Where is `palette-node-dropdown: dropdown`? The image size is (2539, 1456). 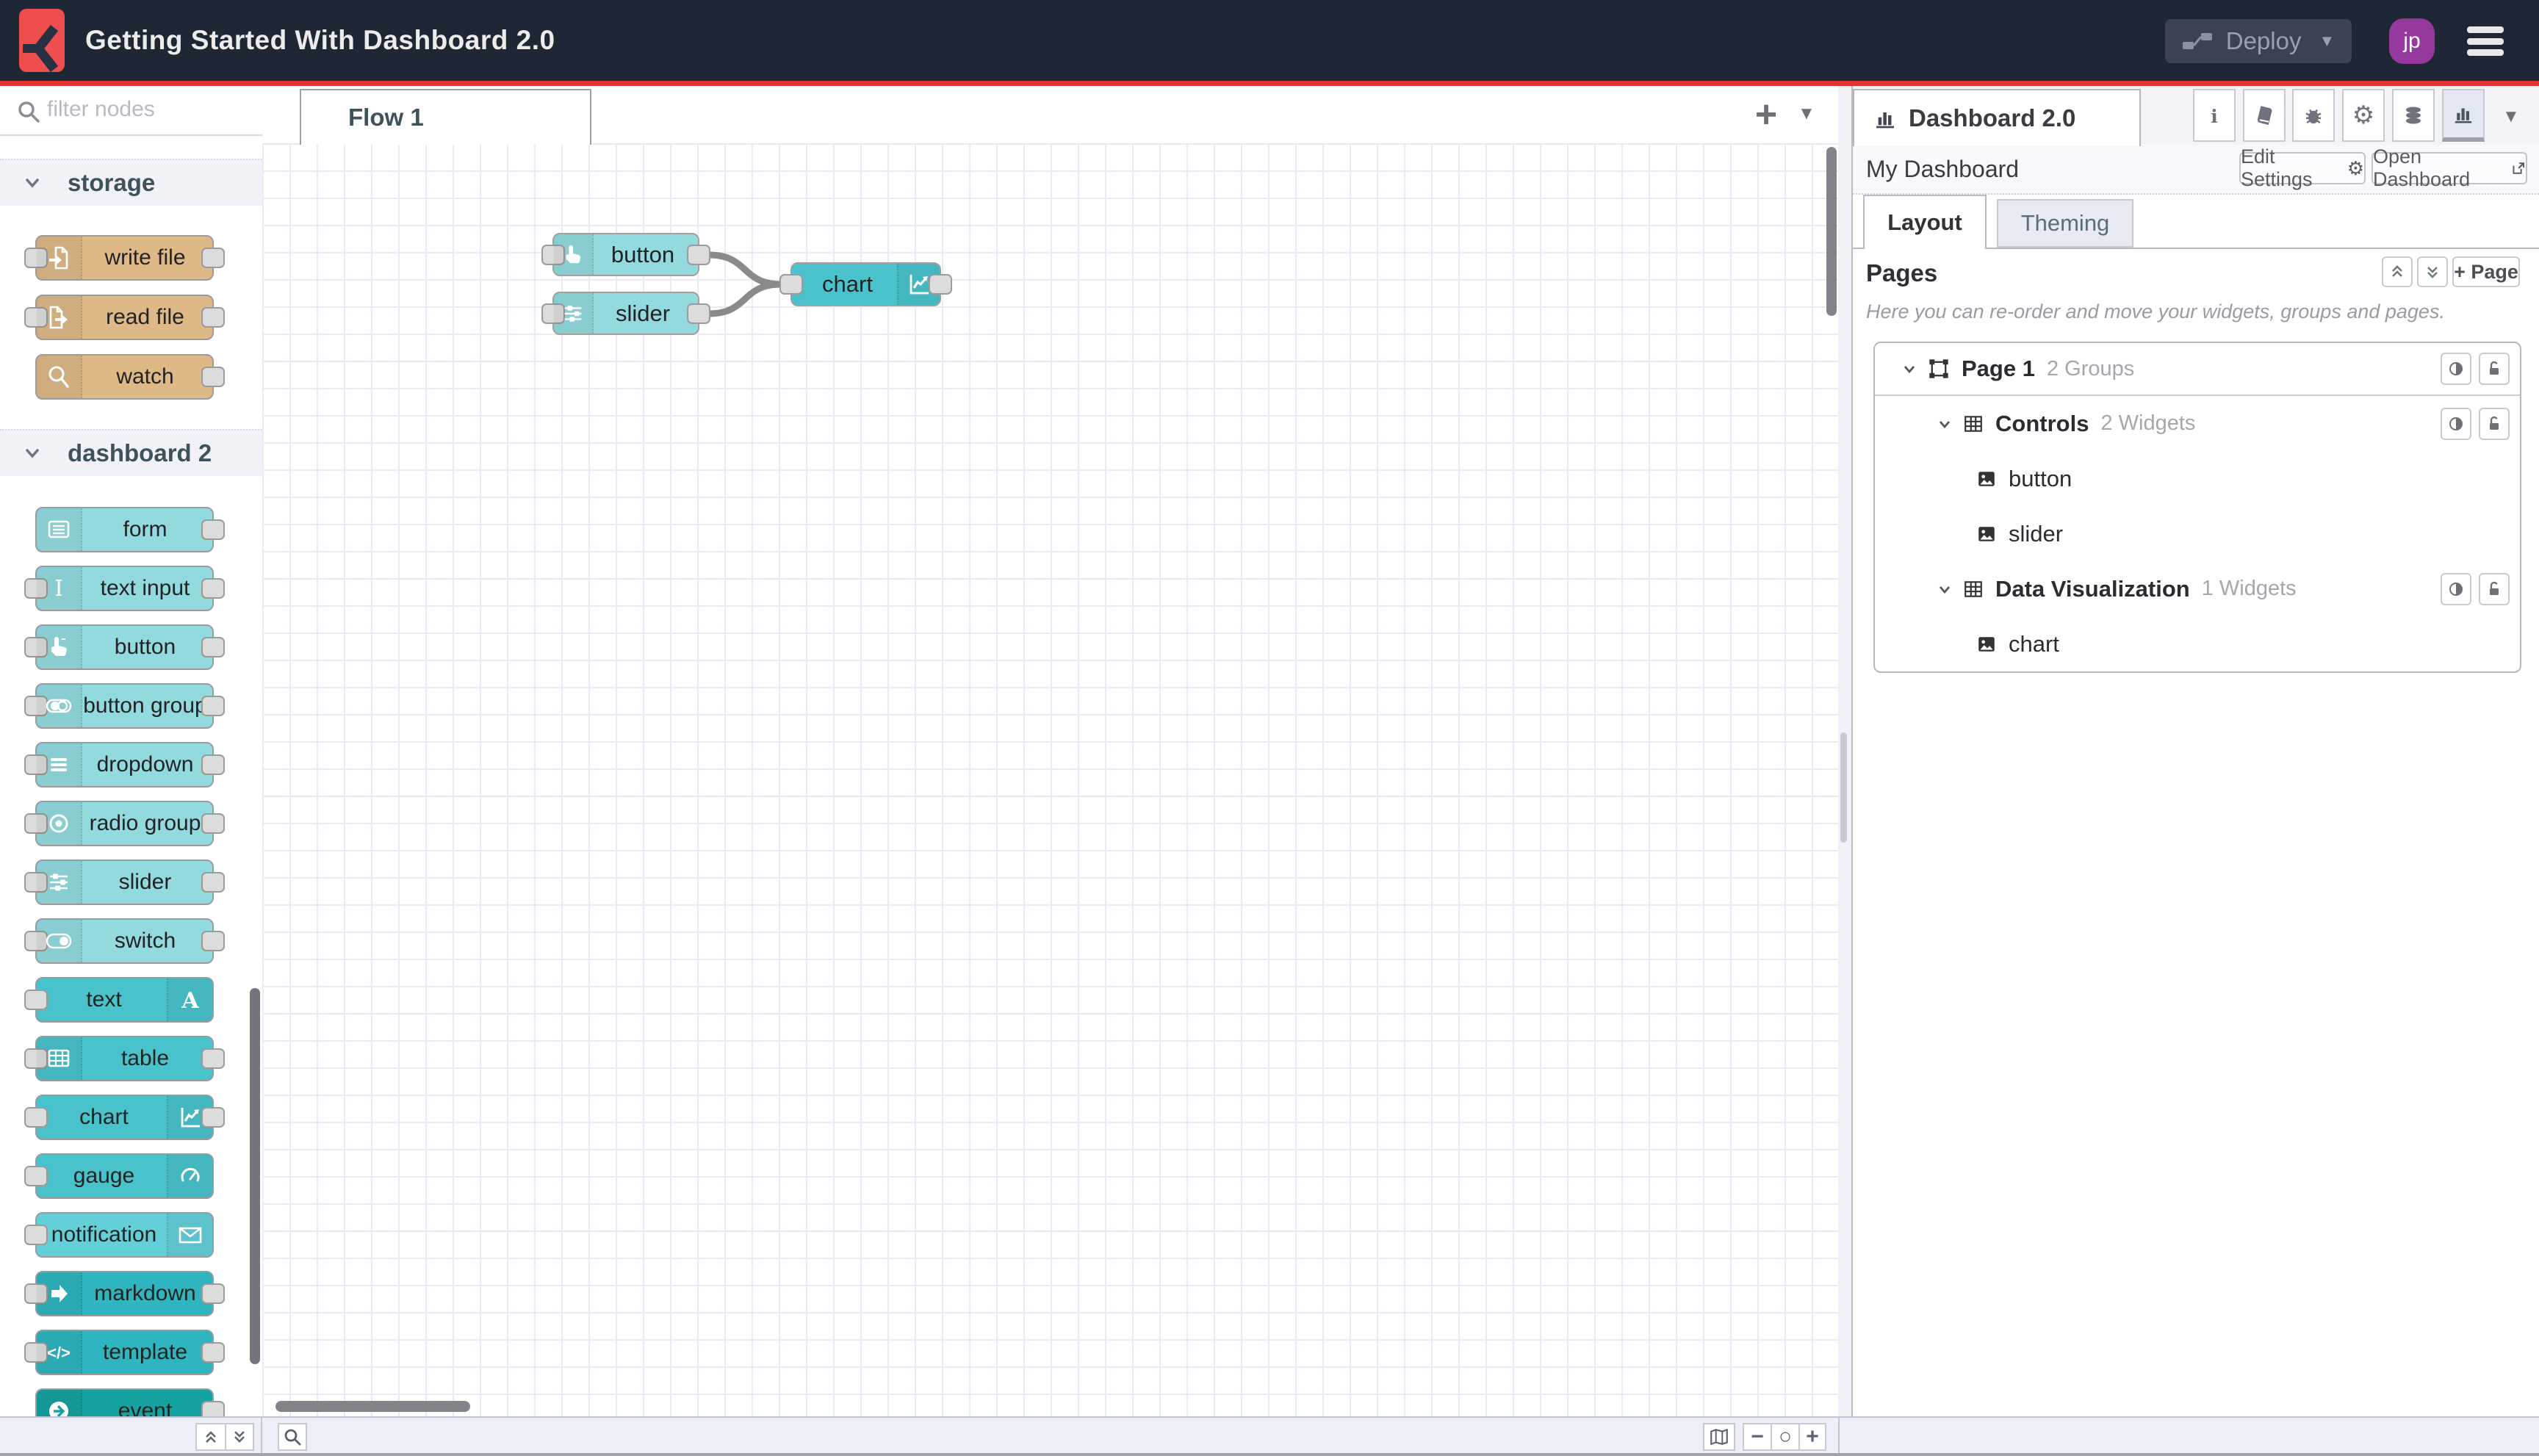 palette-node-dropdown: dropdown is located at coordinates (124, 765).